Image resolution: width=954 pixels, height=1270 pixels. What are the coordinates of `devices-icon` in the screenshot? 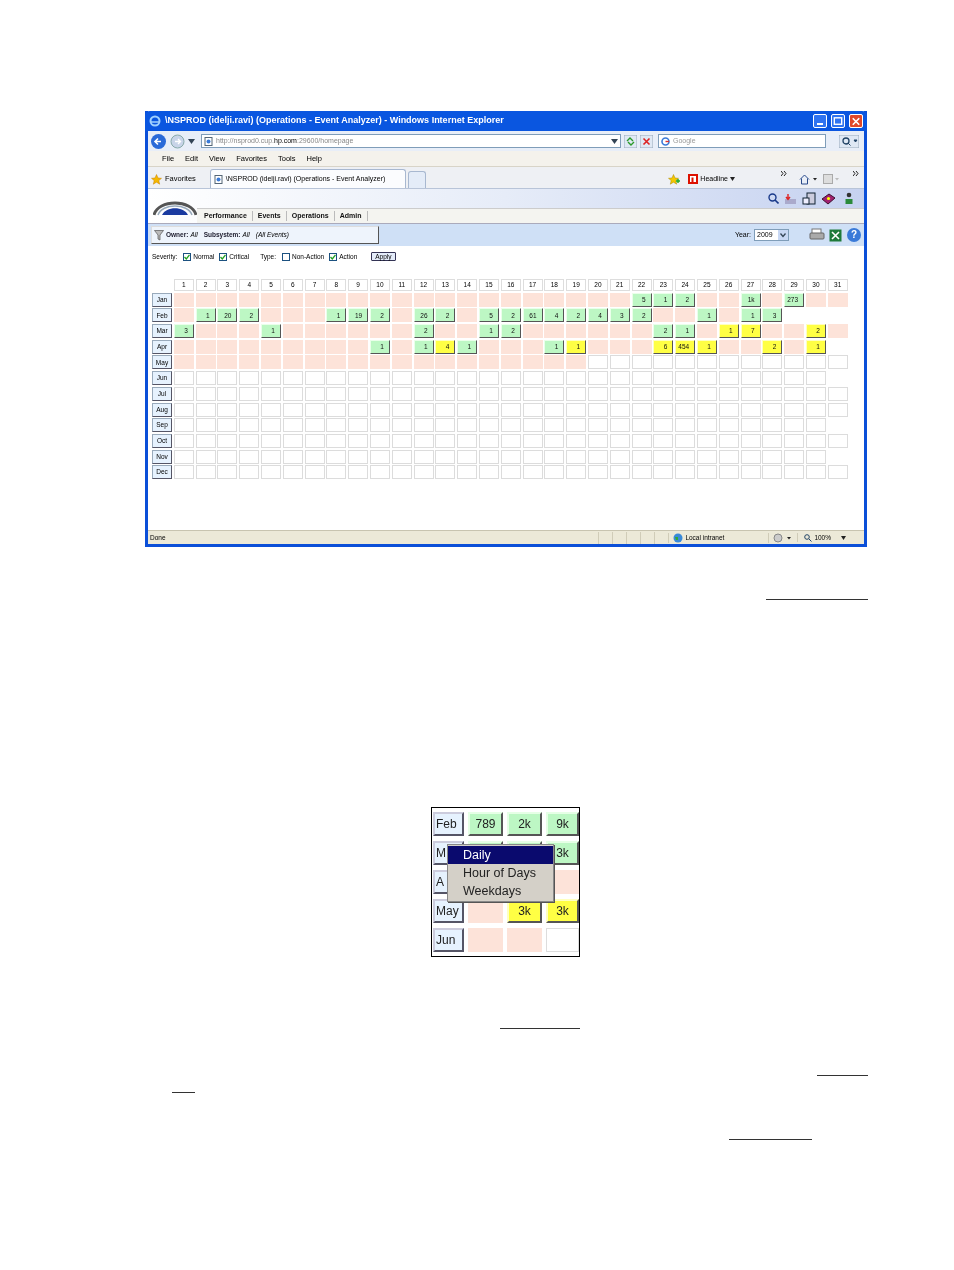 It's located at (809, 198).